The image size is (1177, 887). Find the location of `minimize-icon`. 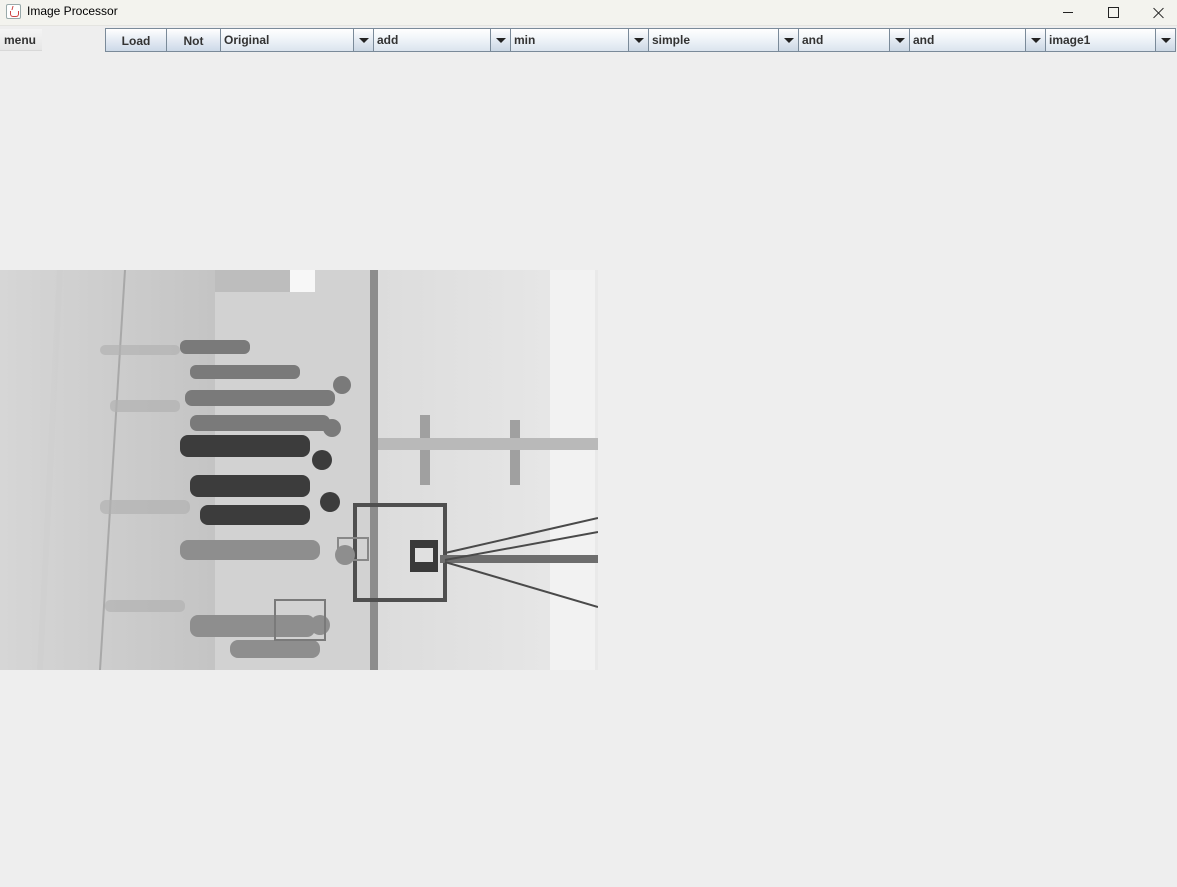

minimize-icon is located at coordinates (1068, 12).